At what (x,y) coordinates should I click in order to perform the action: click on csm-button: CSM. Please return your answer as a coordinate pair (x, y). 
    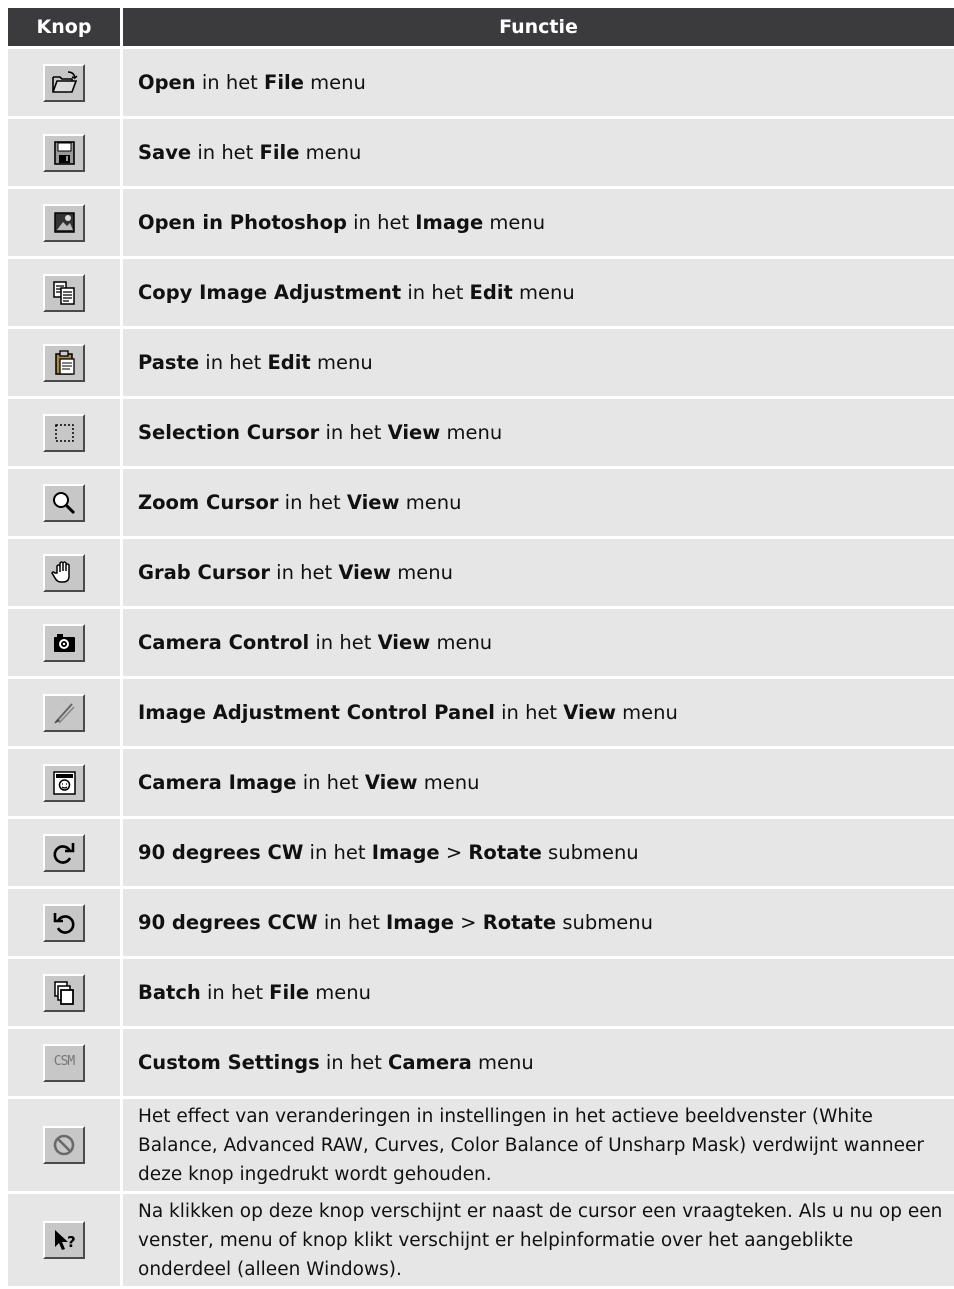
    Looking at the image, I should click on (64, 1062).